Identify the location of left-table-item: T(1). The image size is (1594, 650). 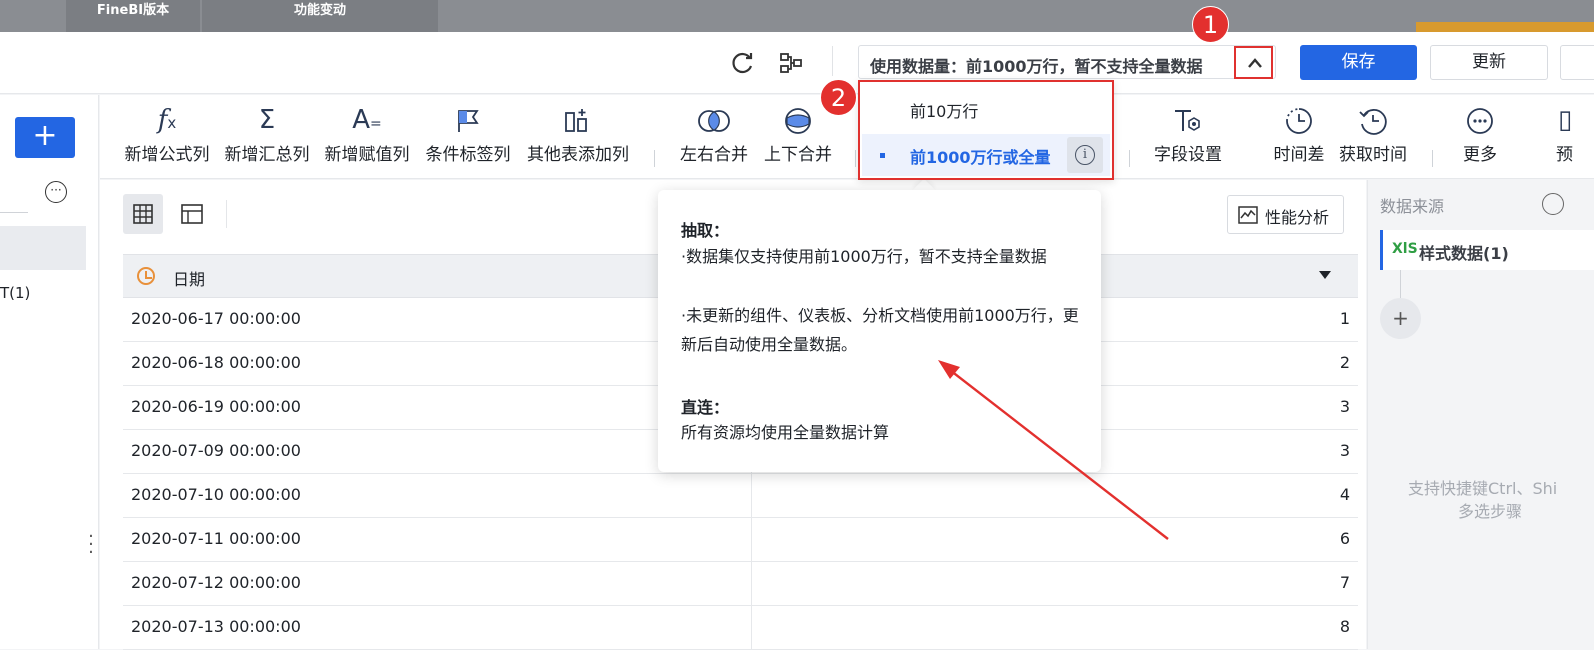
(15, 293).